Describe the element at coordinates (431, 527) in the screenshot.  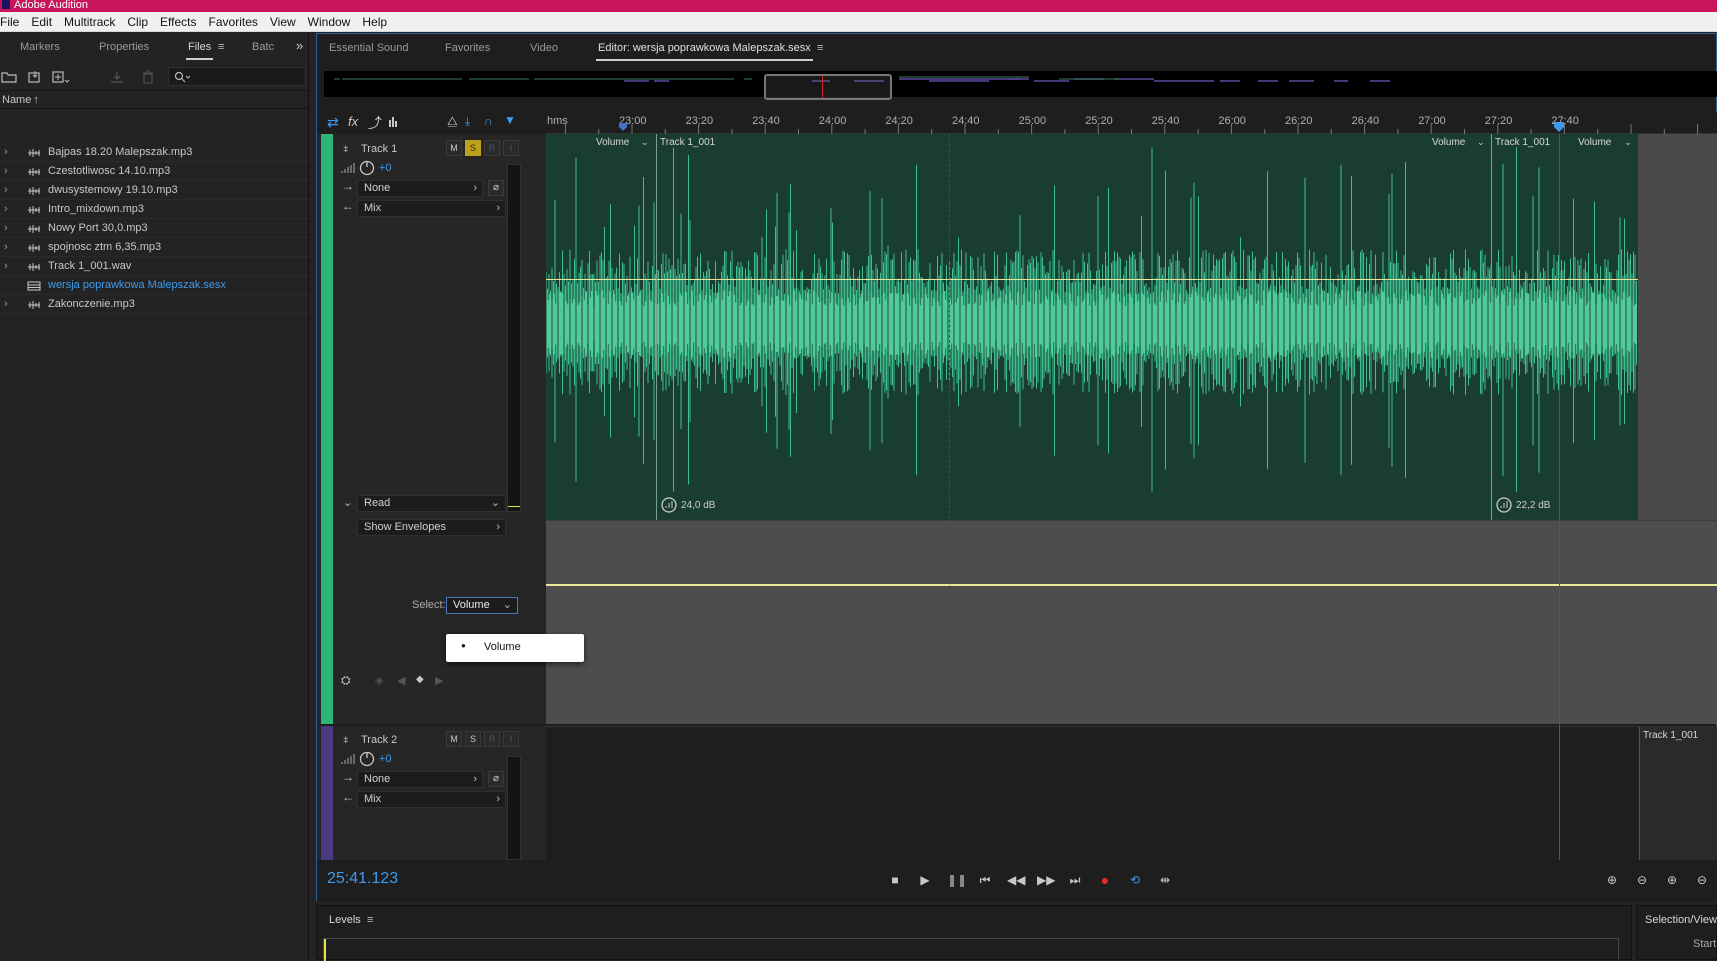
I see `track-1-show-envelopes-select: Show Envelopes ›` at that location.